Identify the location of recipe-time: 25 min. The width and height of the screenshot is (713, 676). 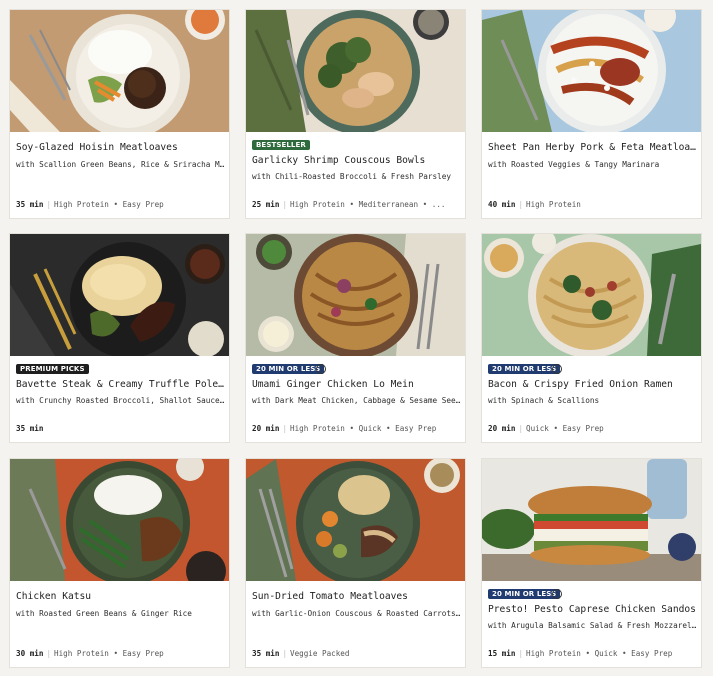
(266, 204).